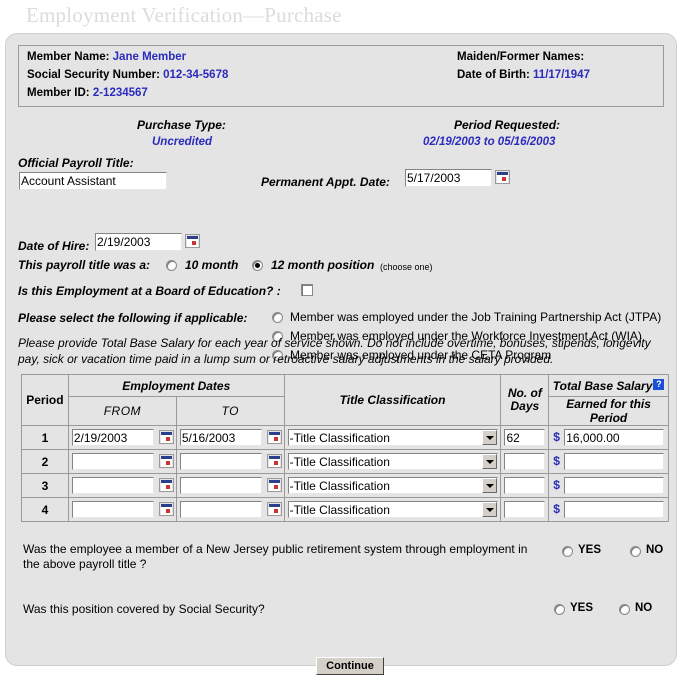 This screenshot has width=689, height=675. I want to click on radio-q2-yes, so click(559, 609).